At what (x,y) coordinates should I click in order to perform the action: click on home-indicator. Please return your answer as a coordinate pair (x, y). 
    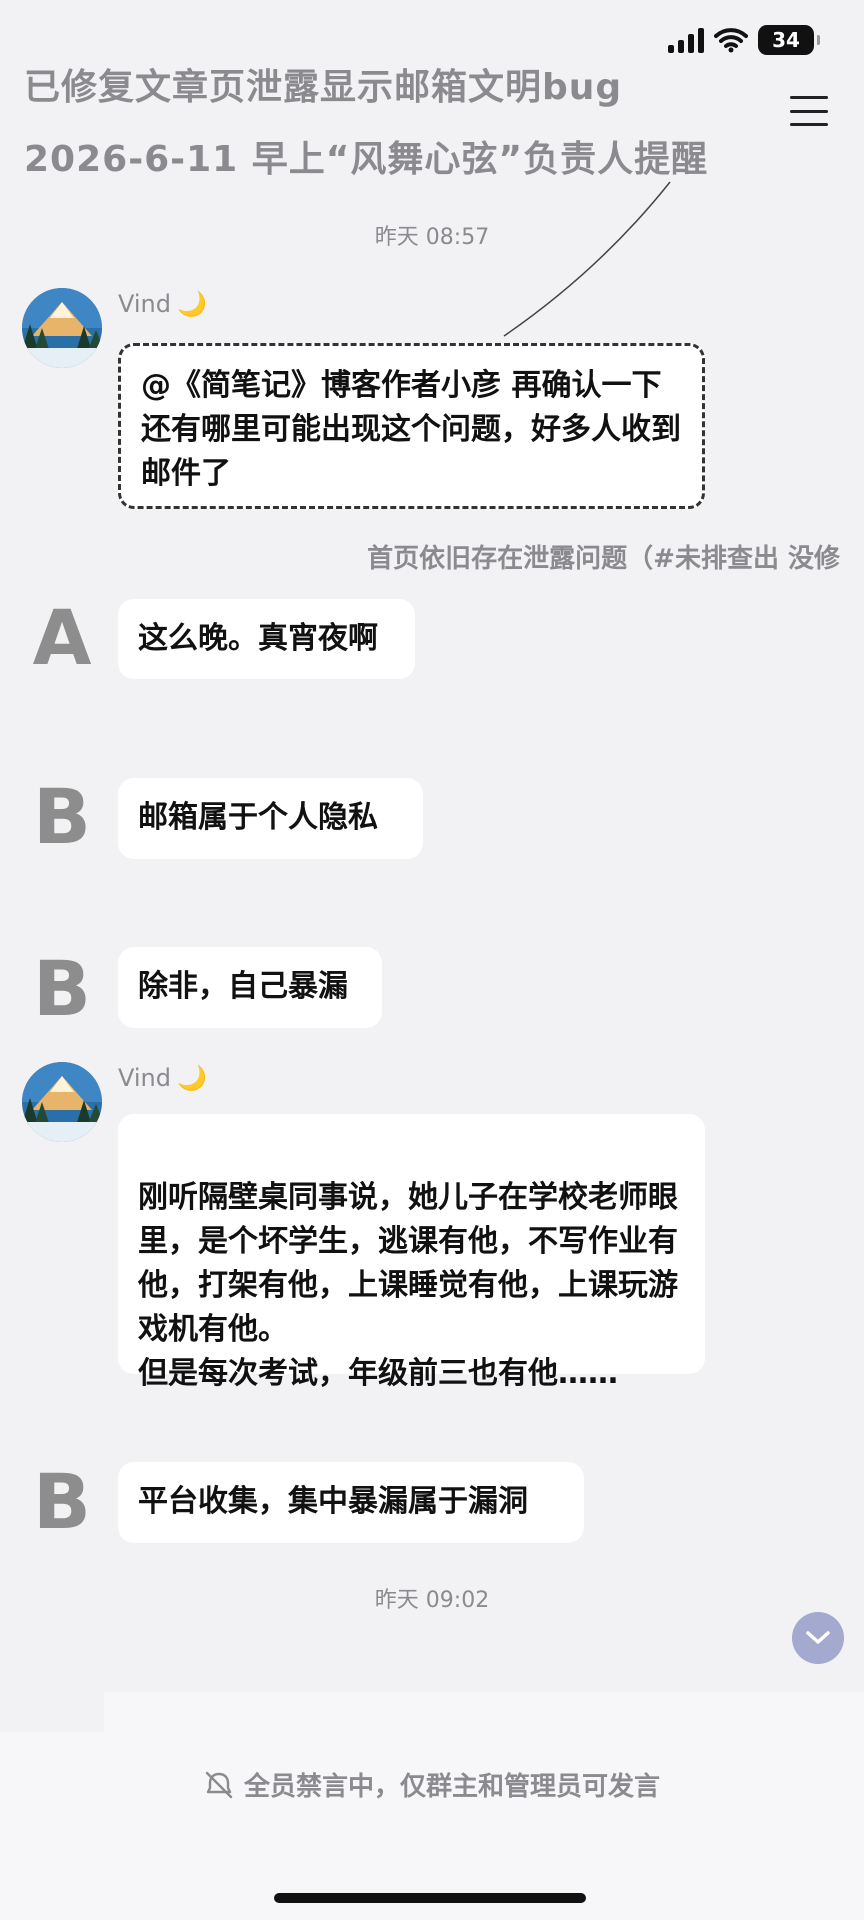
    Looking at the image, I should click on (430, 1898).